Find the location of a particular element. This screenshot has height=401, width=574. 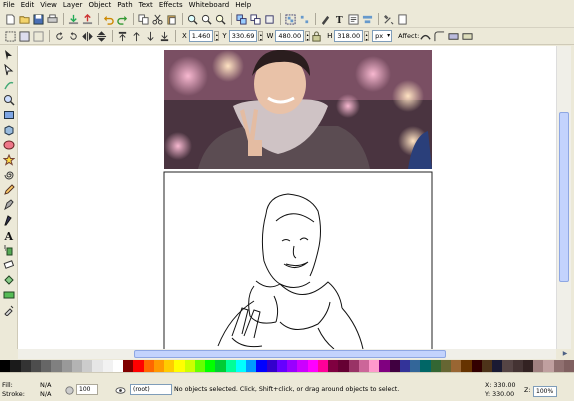

duplicate-icon is located at coordinates (241, 19).